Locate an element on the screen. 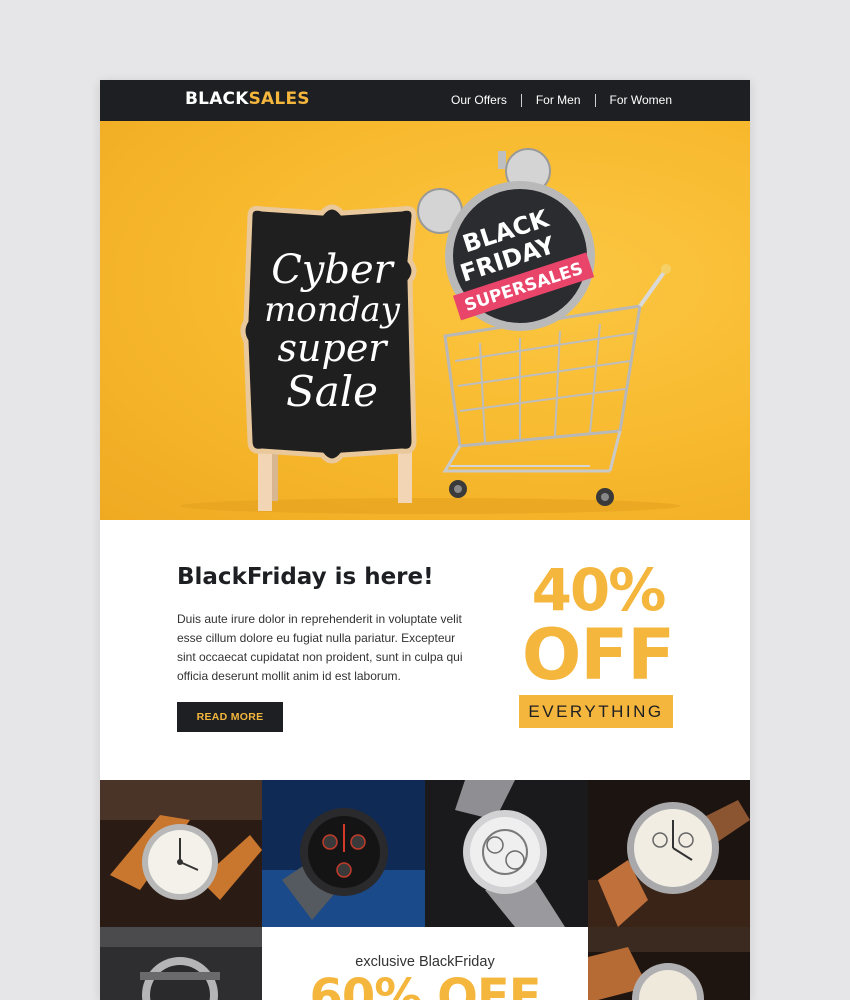  logo-part-sales: SALES is located at coordinates (279, 99).